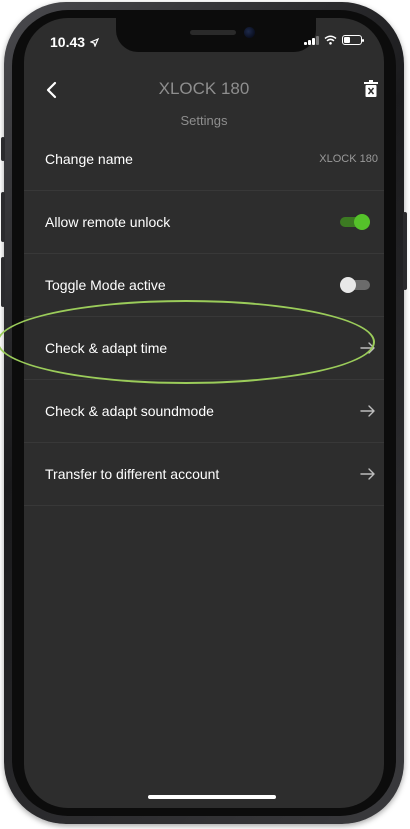 This screenshot has width=410, height=829. I want to click on page-subtitle: Settings, so click(204, 120).